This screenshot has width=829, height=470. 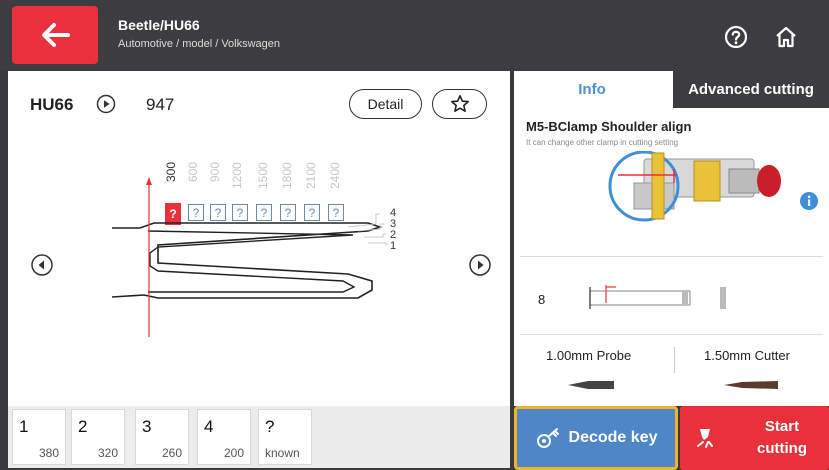 I want to click on info-icon, so click(x=809, y=201).